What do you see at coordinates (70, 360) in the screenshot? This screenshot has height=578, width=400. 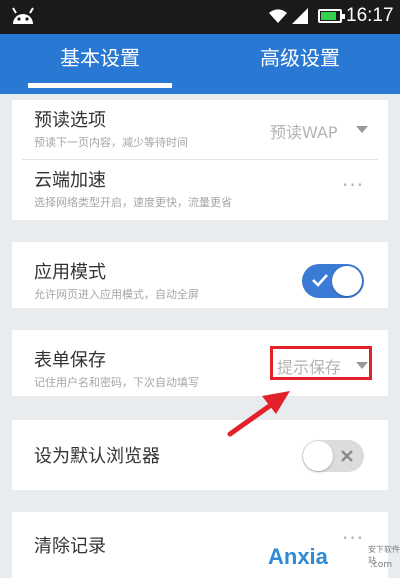 I see `form-save-title: 表单保存` at bounding box center [70, 360].